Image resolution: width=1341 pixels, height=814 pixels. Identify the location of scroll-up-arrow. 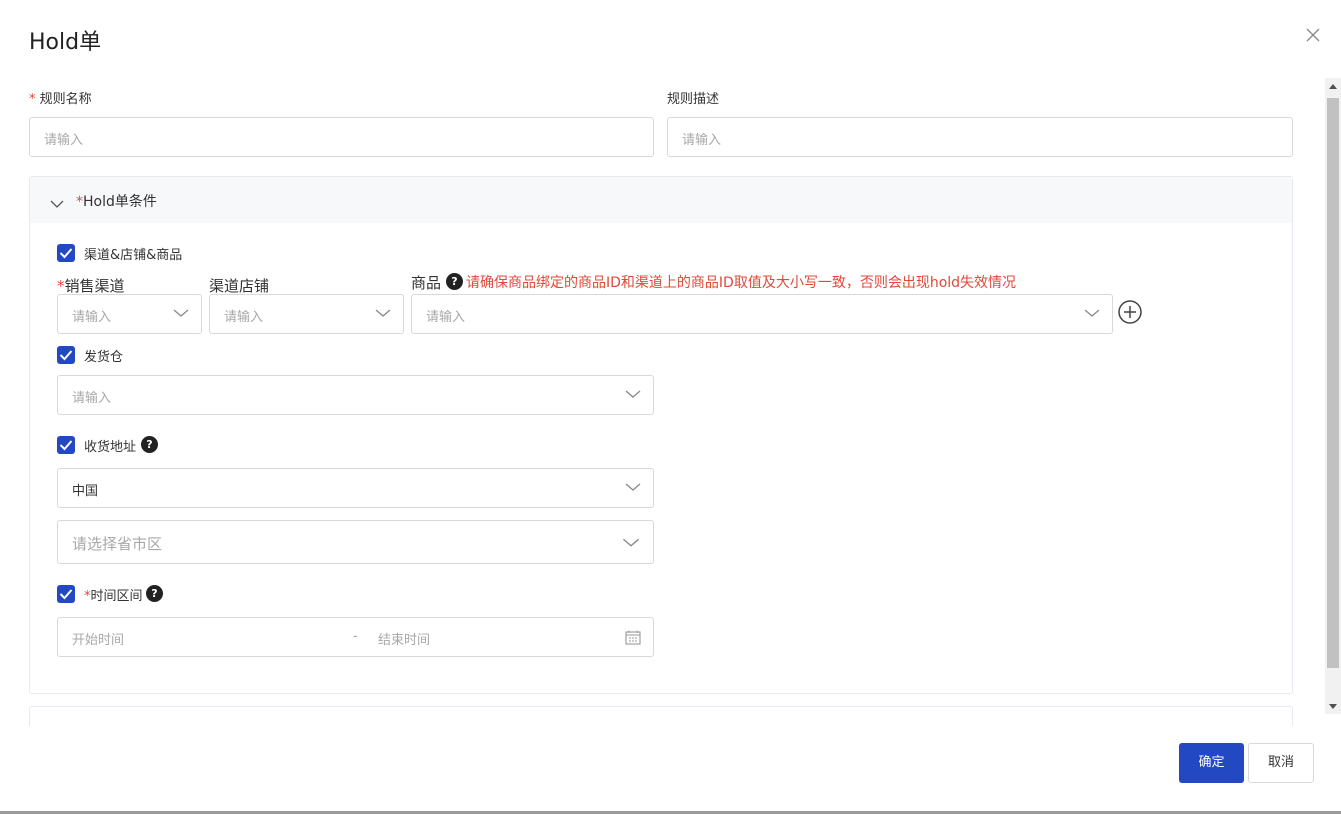
(1333, 86).